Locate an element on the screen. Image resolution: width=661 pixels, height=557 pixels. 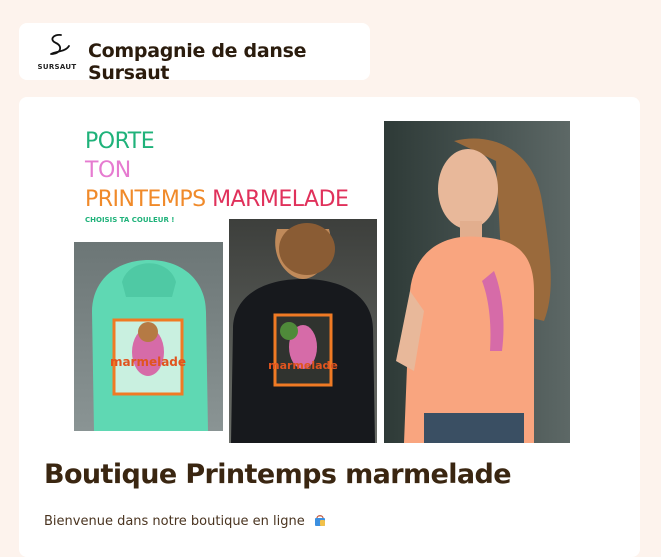
page-title: Boutique Printemps marmelade is located at coordinates (278, 474).